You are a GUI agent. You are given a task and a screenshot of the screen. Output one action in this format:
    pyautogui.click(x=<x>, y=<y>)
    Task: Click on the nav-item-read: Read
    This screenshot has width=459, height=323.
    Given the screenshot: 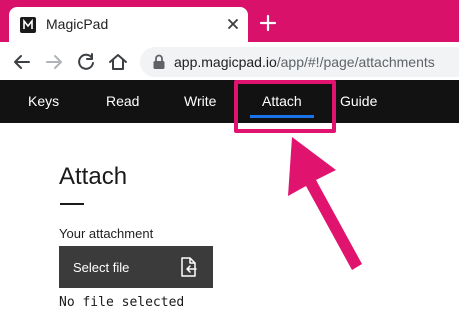 What is the action you would take?
    pyautogui.click(x=122, y=101)
    